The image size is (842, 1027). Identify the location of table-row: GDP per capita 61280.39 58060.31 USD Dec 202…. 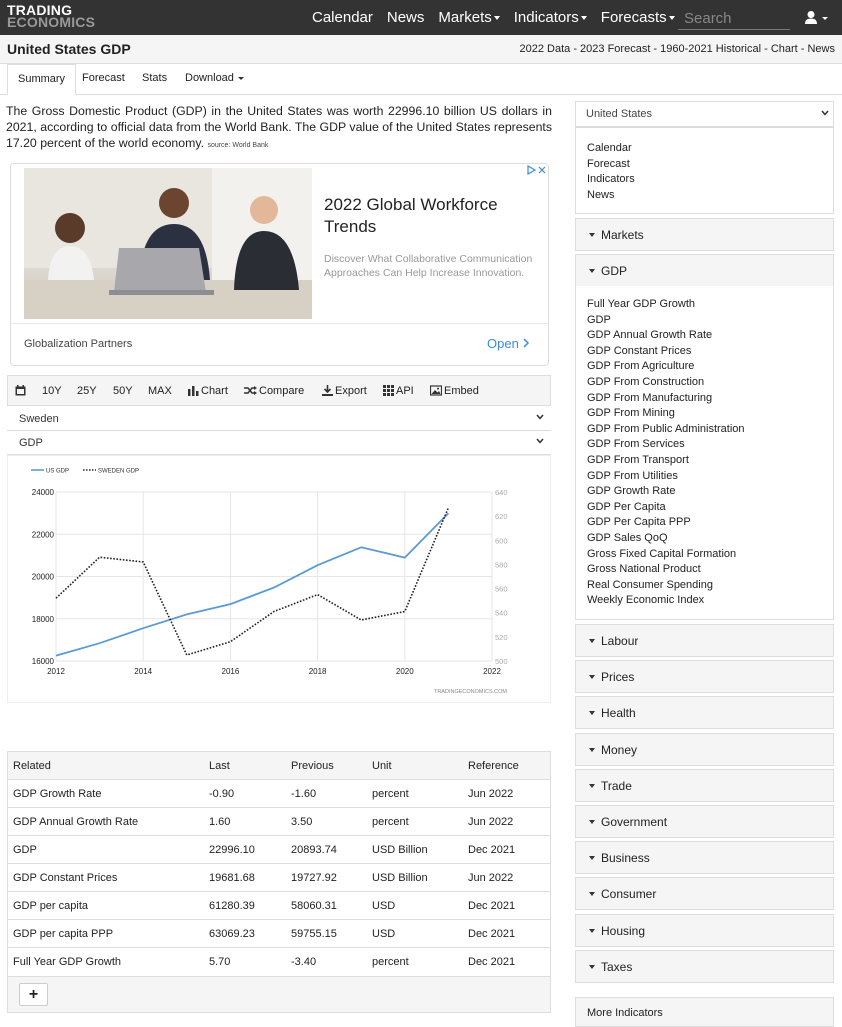
(279, 906).